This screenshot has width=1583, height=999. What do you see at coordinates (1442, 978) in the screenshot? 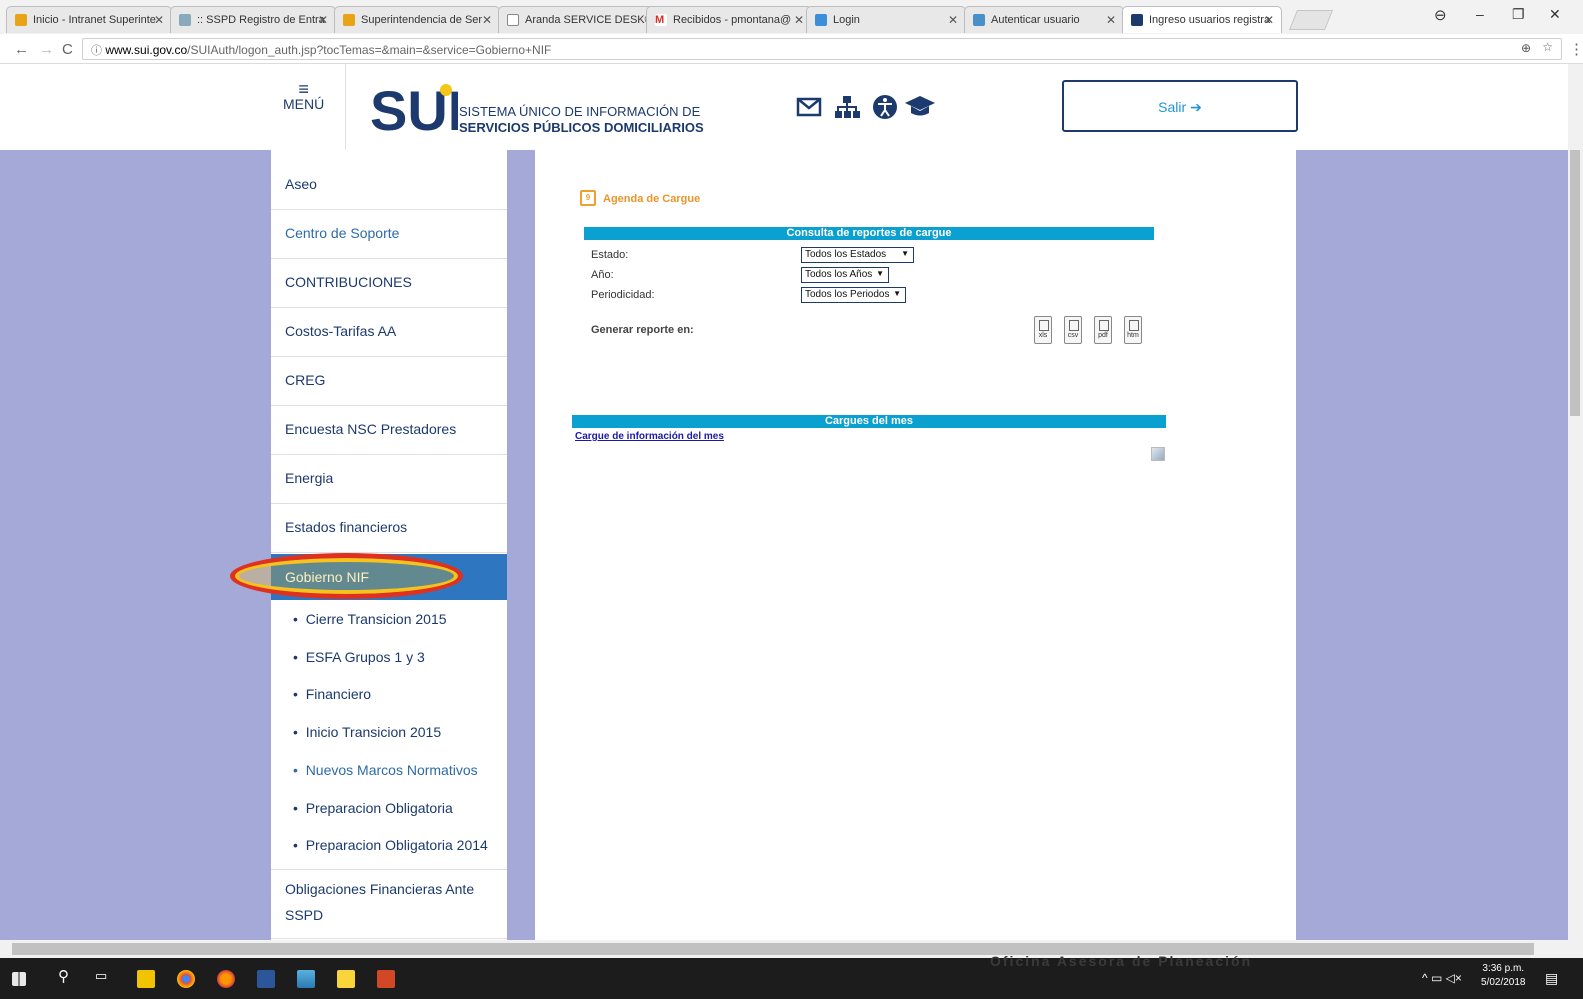
I see `tray-icons: ^ ▭ ◁×` at bounding box center [1442, 978].